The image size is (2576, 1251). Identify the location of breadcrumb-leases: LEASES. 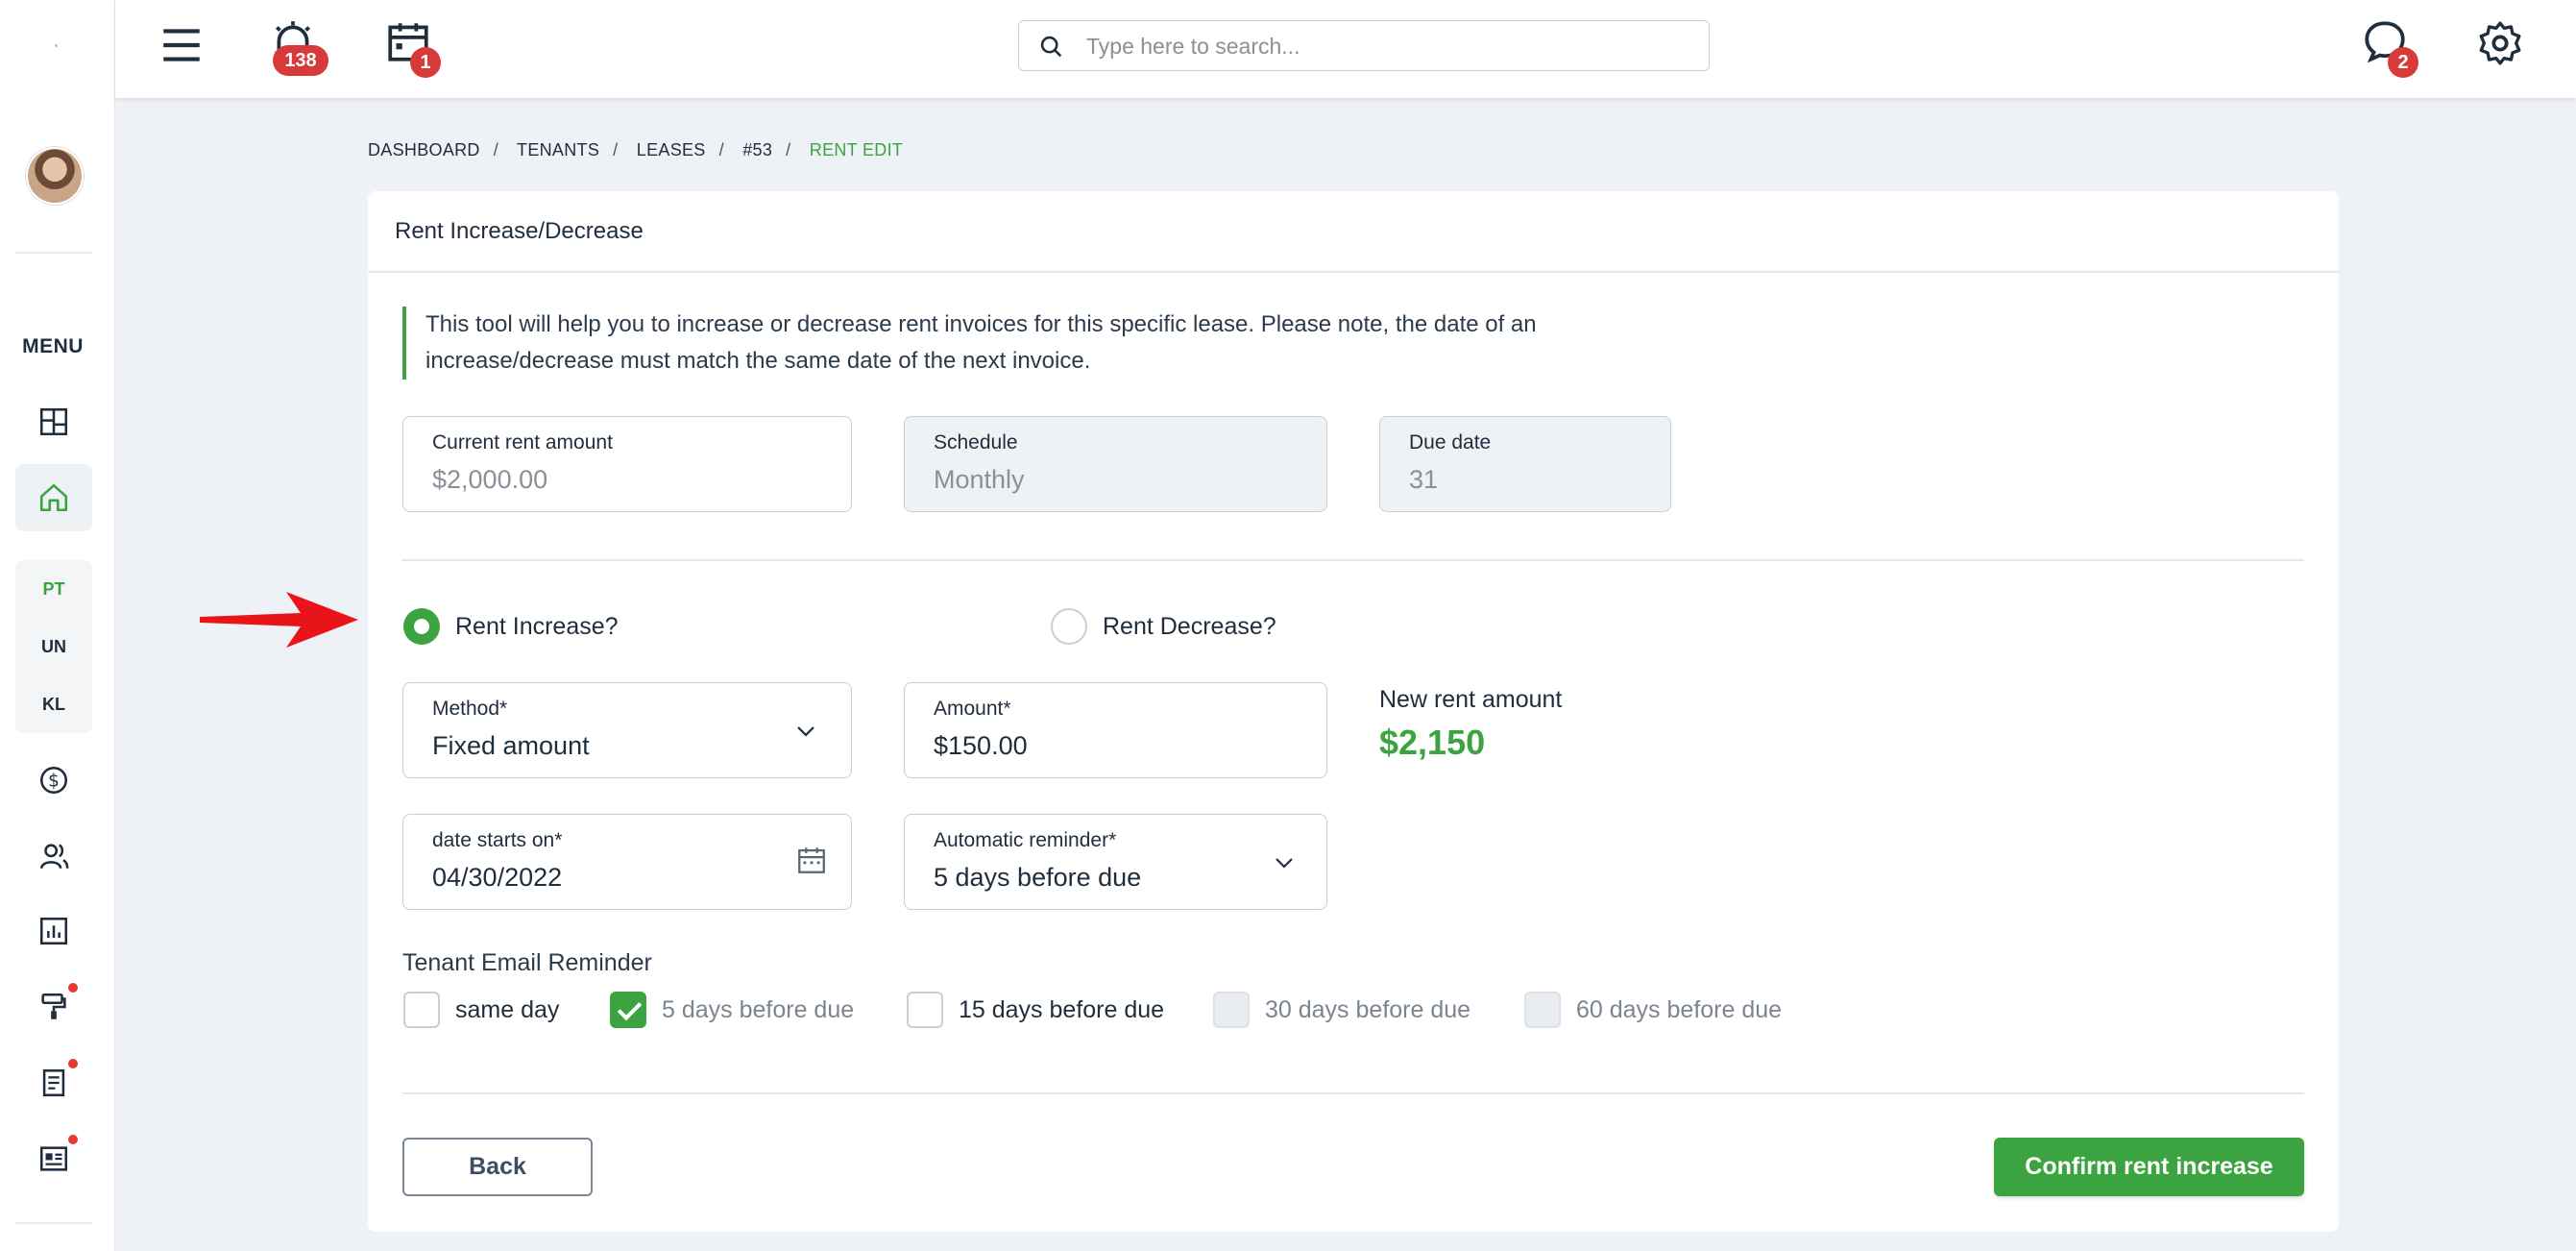
(671, 149).